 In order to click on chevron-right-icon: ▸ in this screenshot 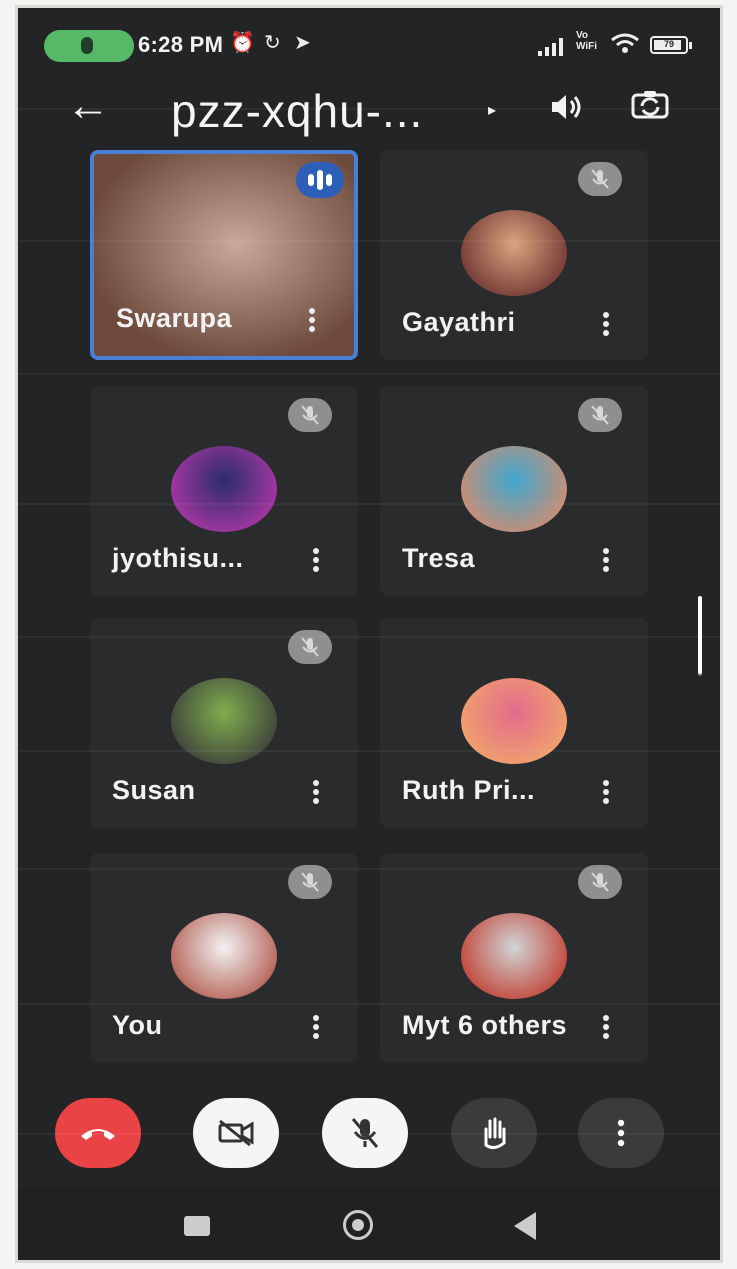, I will do `click(492, 110)`.